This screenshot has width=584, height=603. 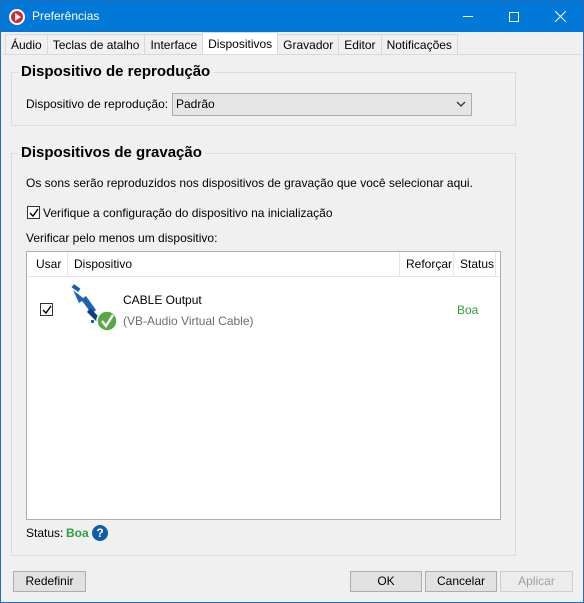 I want to click on reset-button: Redefinir, so click(x=49, y=581).